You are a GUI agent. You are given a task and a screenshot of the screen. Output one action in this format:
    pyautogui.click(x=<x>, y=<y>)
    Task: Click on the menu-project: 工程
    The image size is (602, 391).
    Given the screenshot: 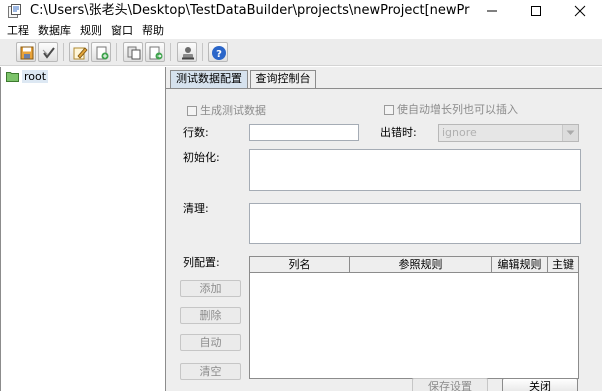 What is the action you would take?
    pyautogui.click(x=18, y=30)
    